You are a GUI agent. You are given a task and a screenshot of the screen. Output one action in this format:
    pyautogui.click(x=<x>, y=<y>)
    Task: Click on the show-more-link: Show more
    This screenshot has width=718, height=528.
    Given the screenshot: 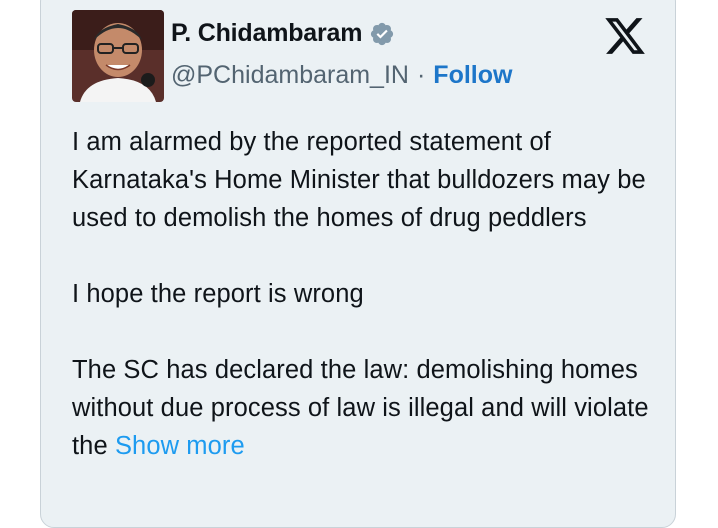 What is the action you would take?
    pyautogui.click(x=180, y=446)
    